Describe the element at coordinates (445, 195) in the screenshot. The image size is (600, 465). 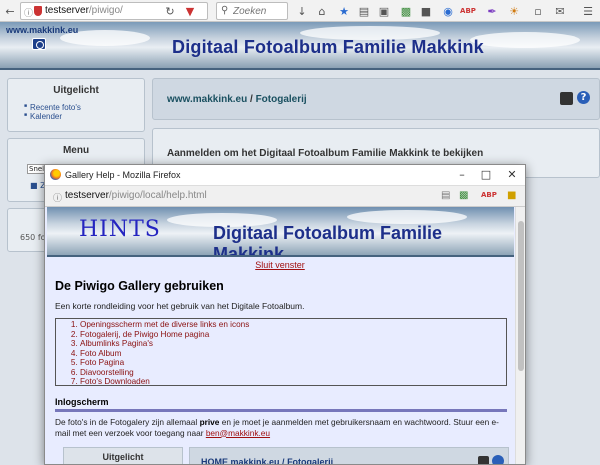
I see `reader-view-icon: ▤` at that location.